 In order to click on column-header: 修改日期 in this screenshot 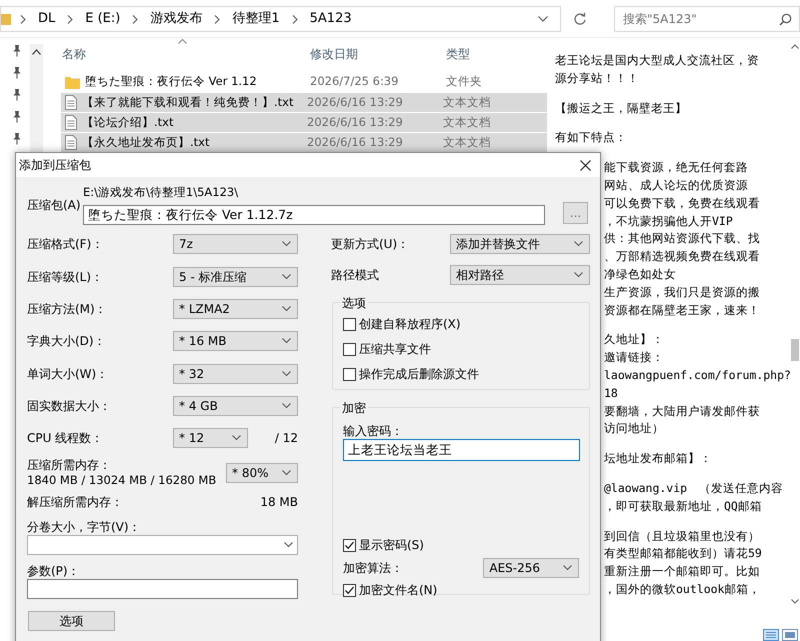, I will do `click(374, 54)`.